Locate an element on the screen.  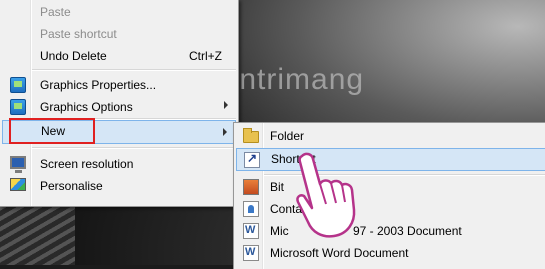
menu-item-label: Graphics Options is located at coordinates (86, 107).